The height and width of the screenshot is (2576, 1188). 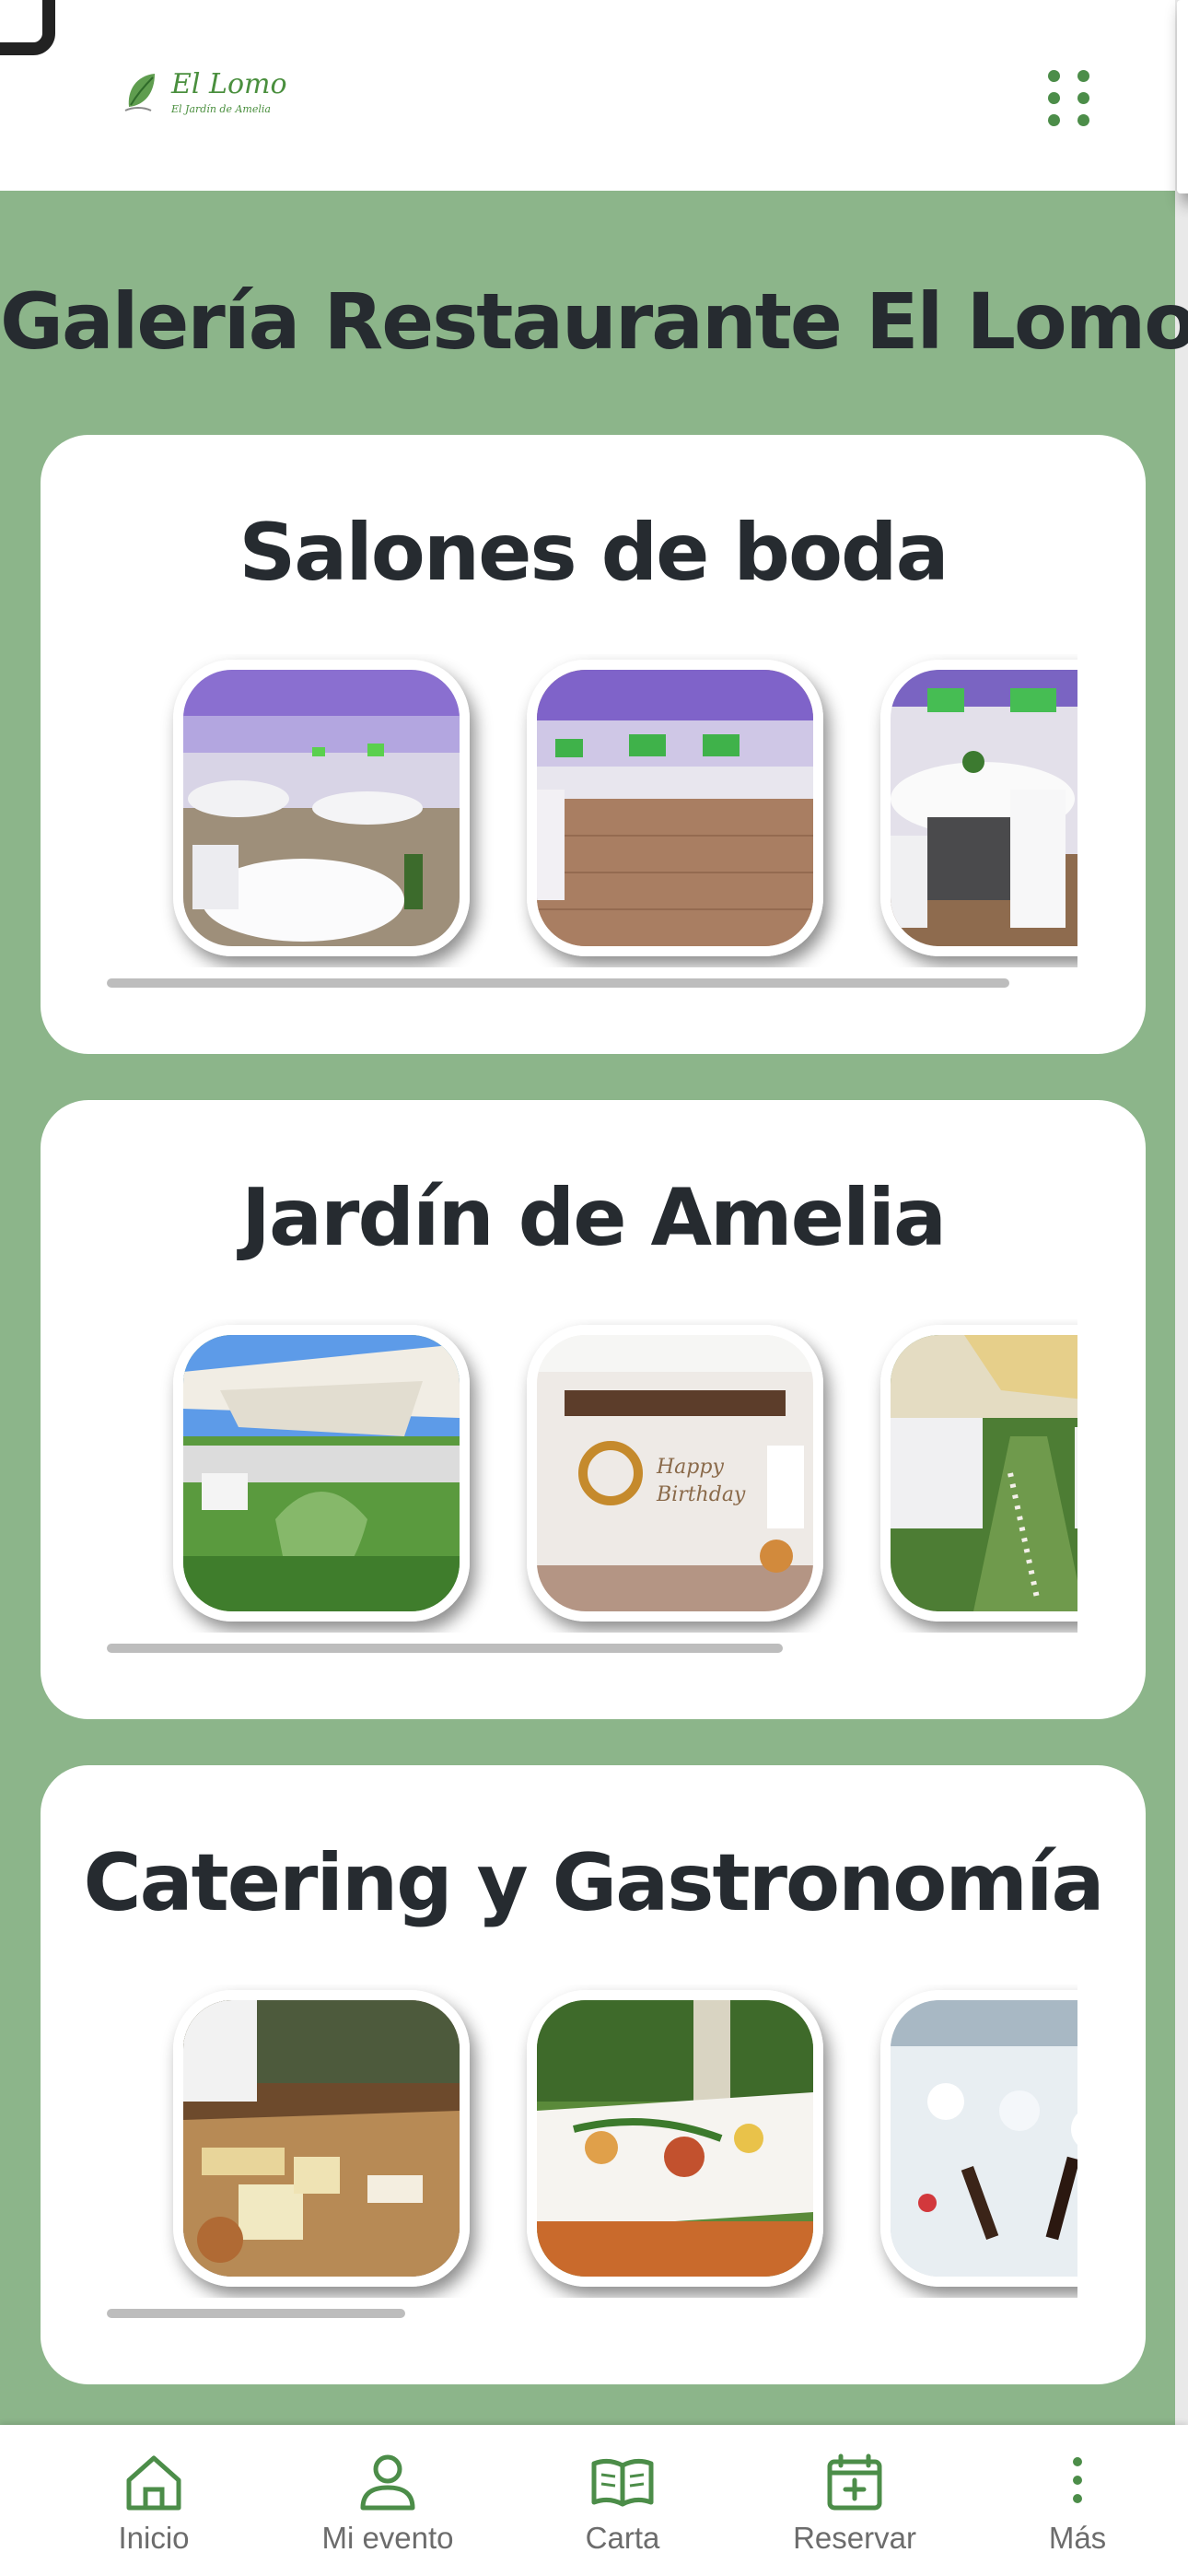 What do you see at coordinates (229, 84) in the screenshot?
I see `logo-title: El Lomo` at bounding box center [229, 84].